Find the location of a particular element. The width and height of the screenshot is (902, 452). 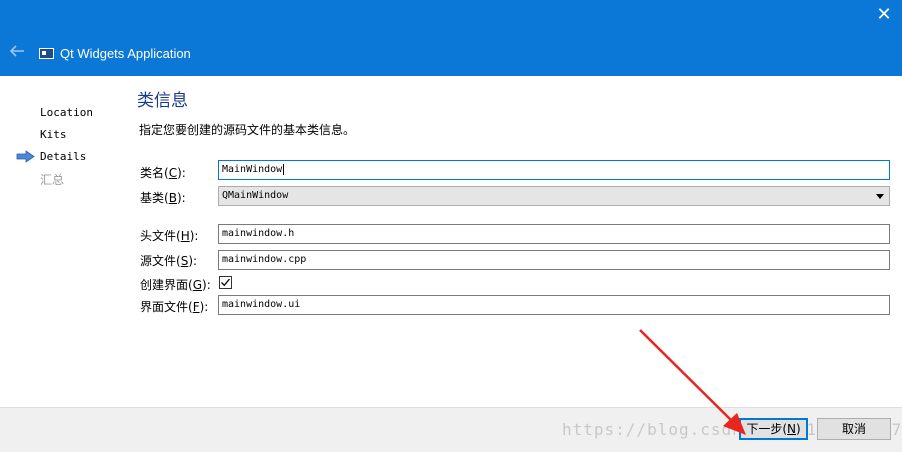

step-location: Location is located at coordinates (66, 112).